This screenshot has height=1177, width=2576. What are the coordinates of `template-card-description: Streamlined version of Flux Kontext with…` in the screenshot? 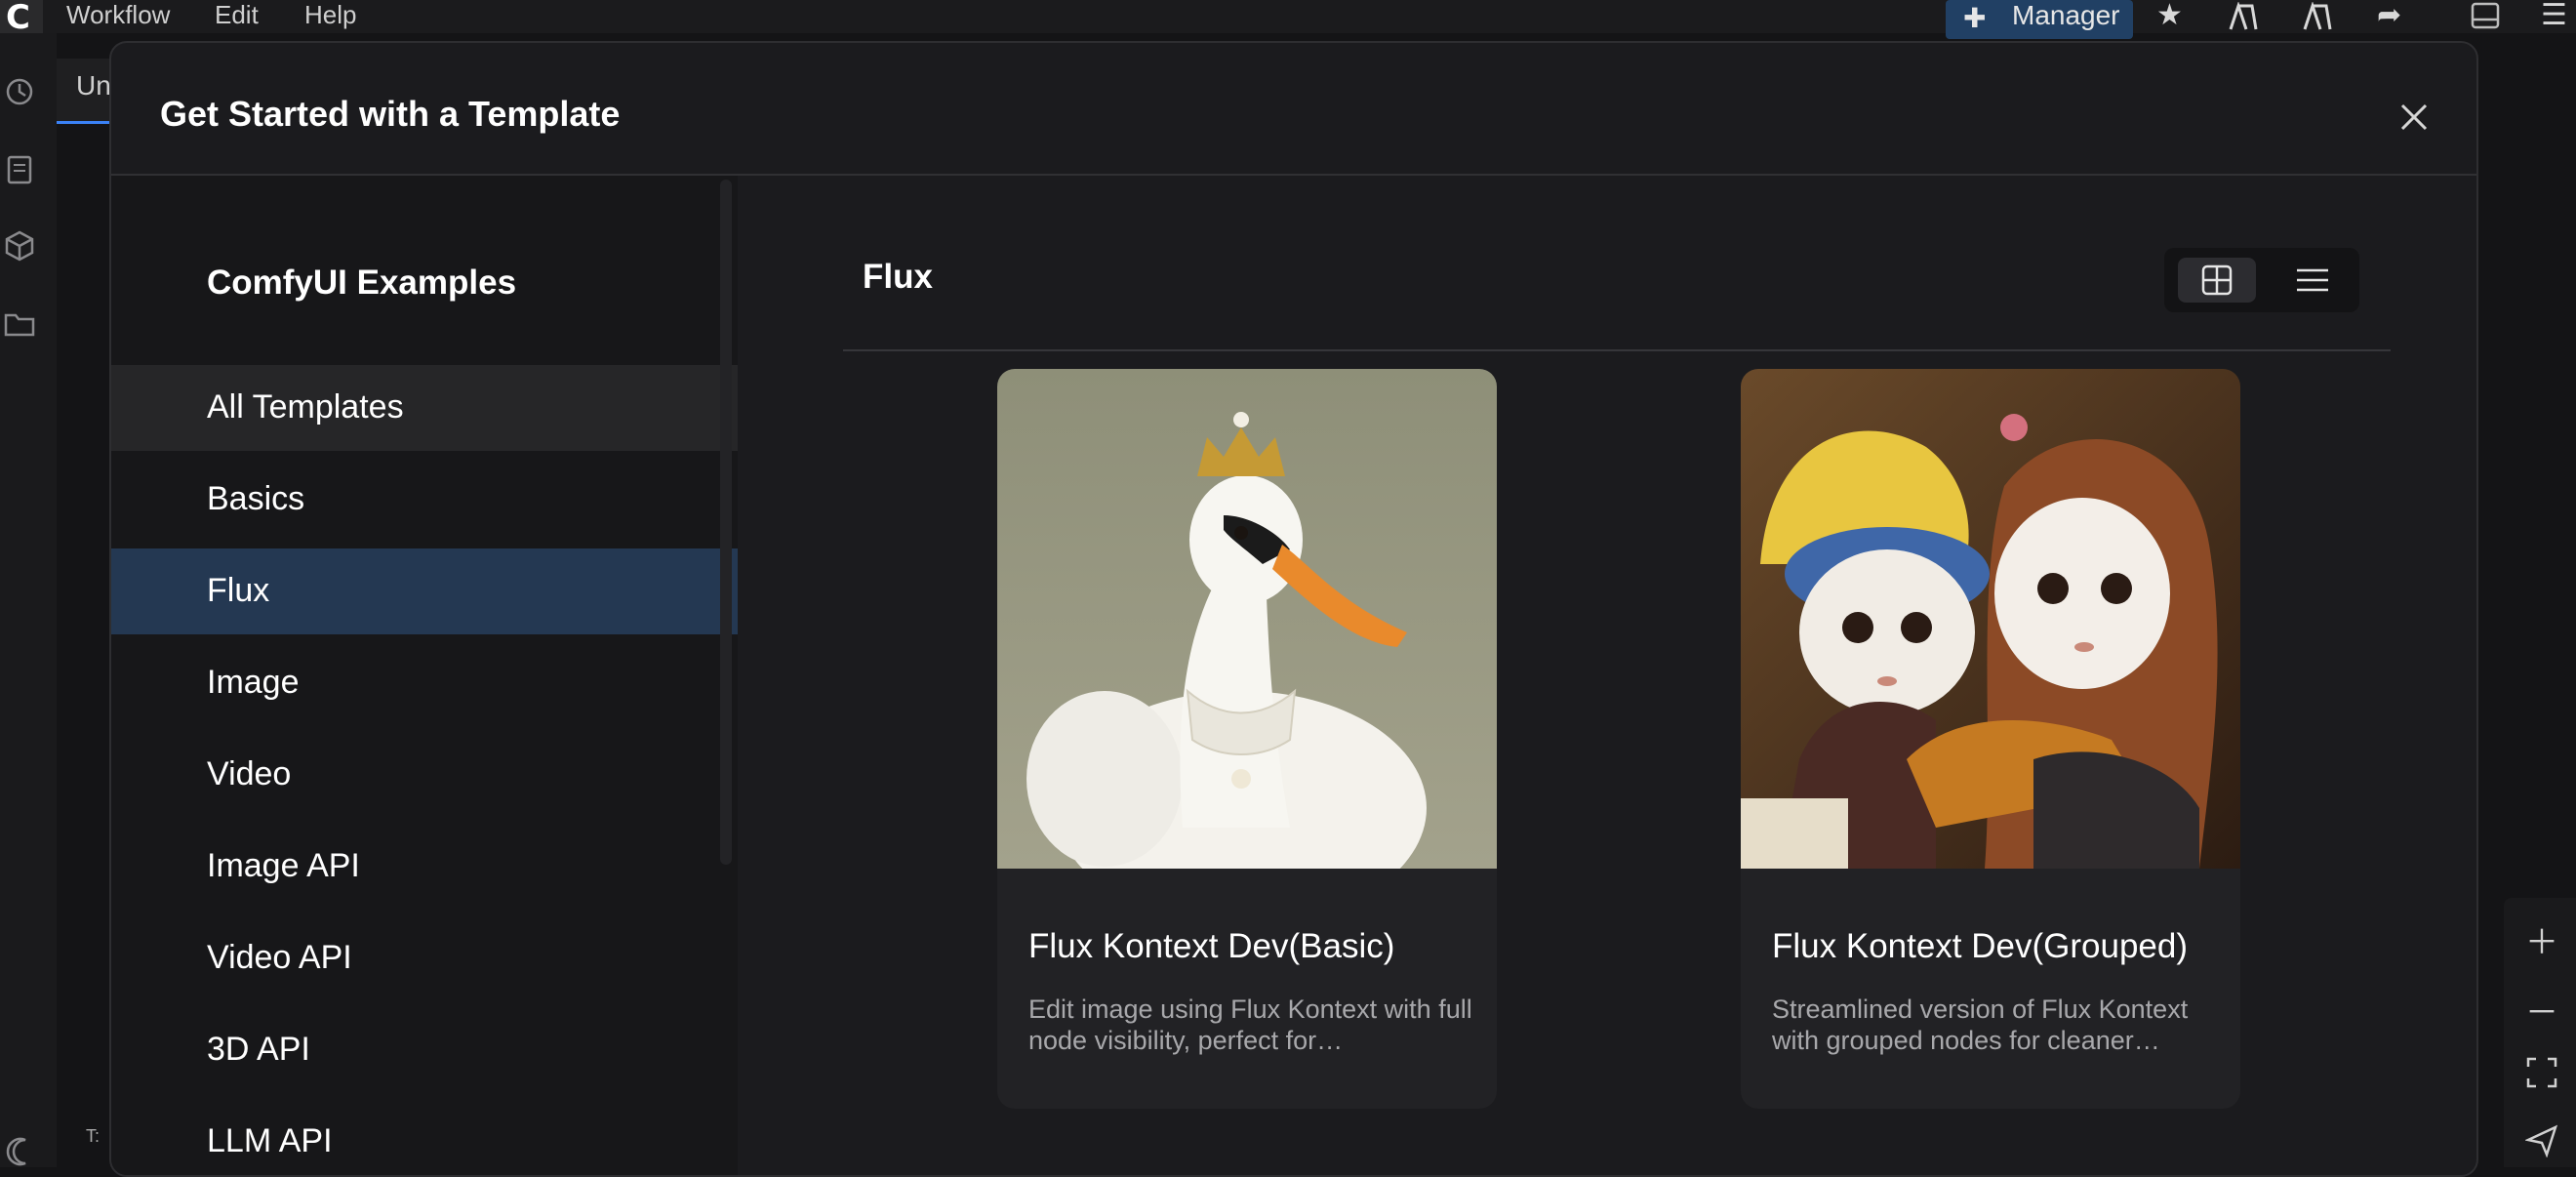 It's located at (1980, 1025).